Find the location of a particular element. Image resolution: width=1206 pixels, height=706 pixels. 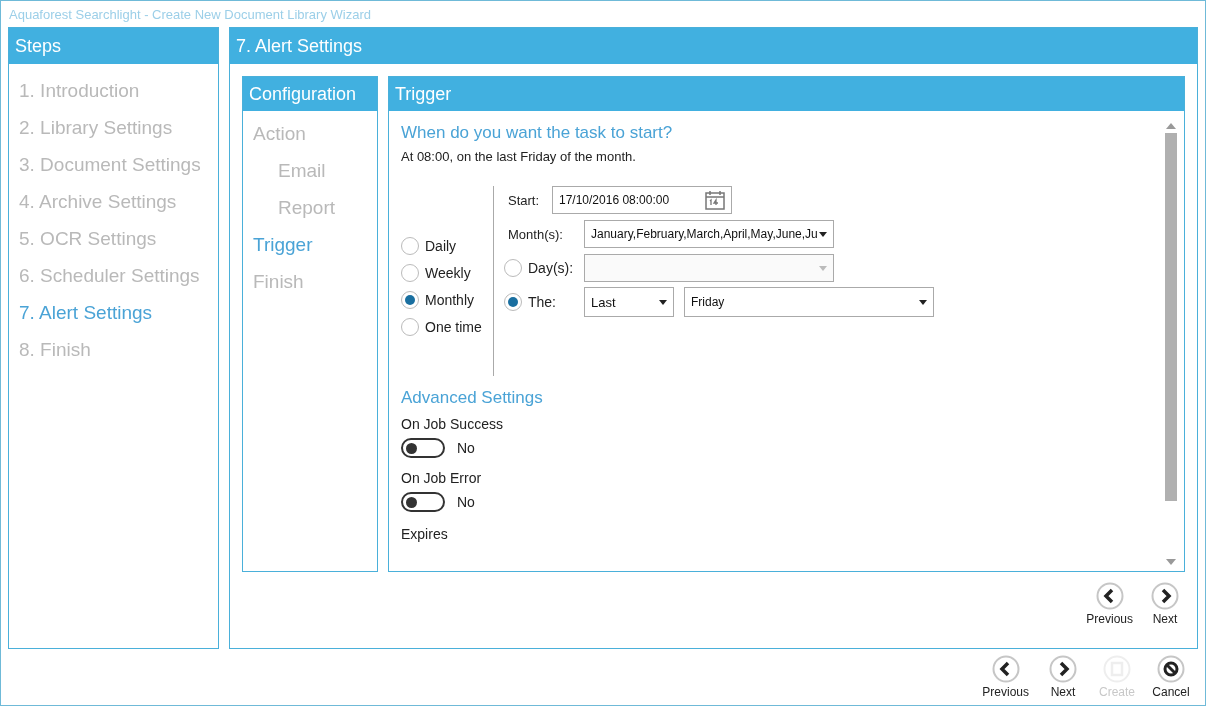

field-label: Start: is located at coordinates (524, 200).